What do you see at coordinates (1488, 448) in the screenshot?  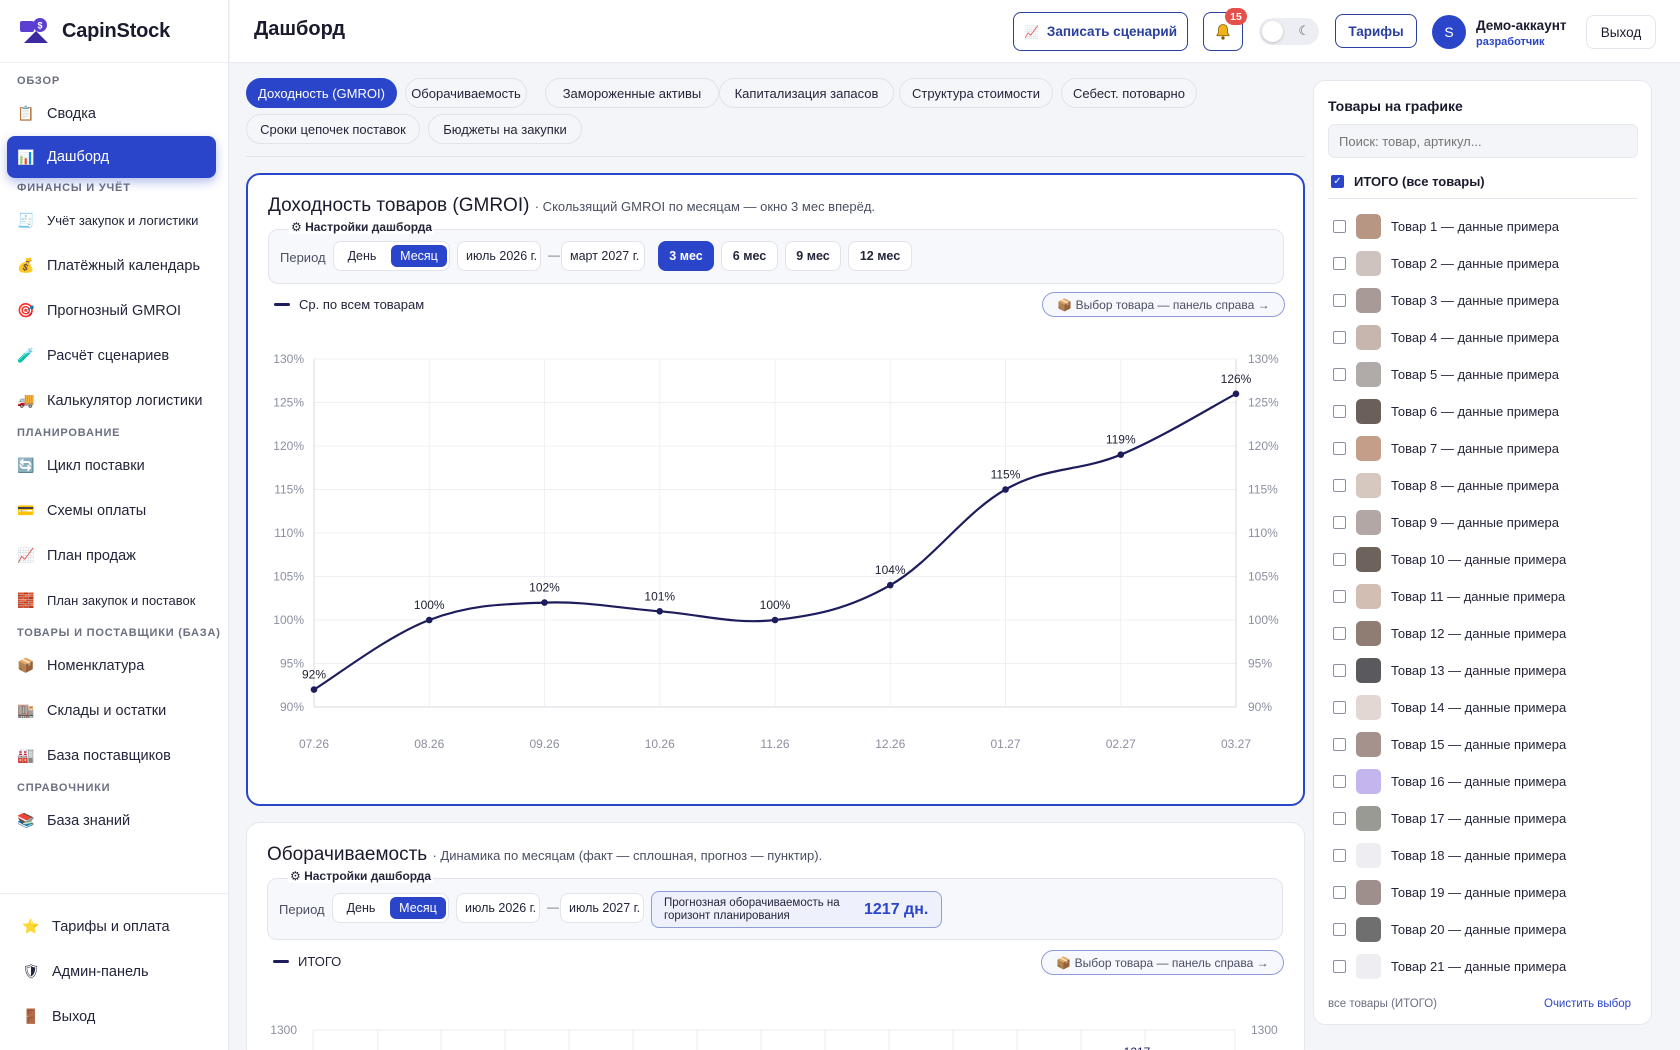 I see `product-list-item: Товар 7 — данные примера` at bounding box center [1488, 448].